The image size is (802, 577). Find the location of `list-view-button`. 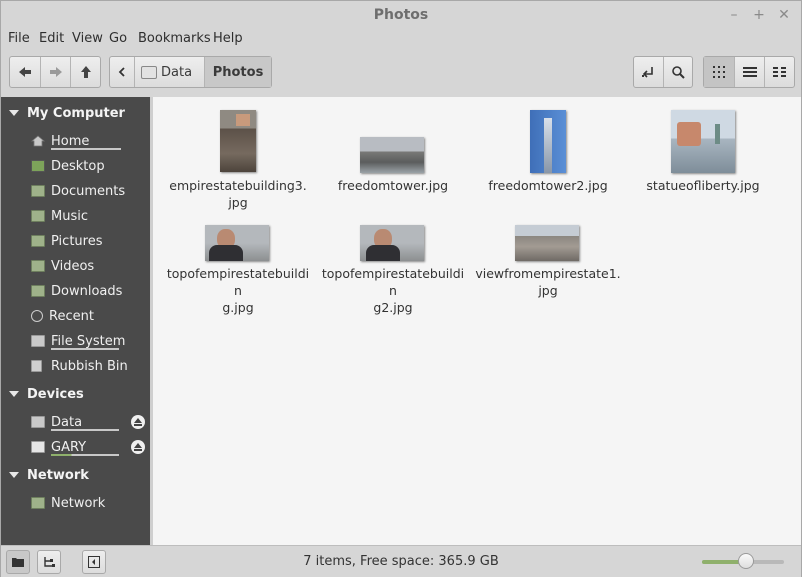

list-view-button is located at coordinates (749, 72).